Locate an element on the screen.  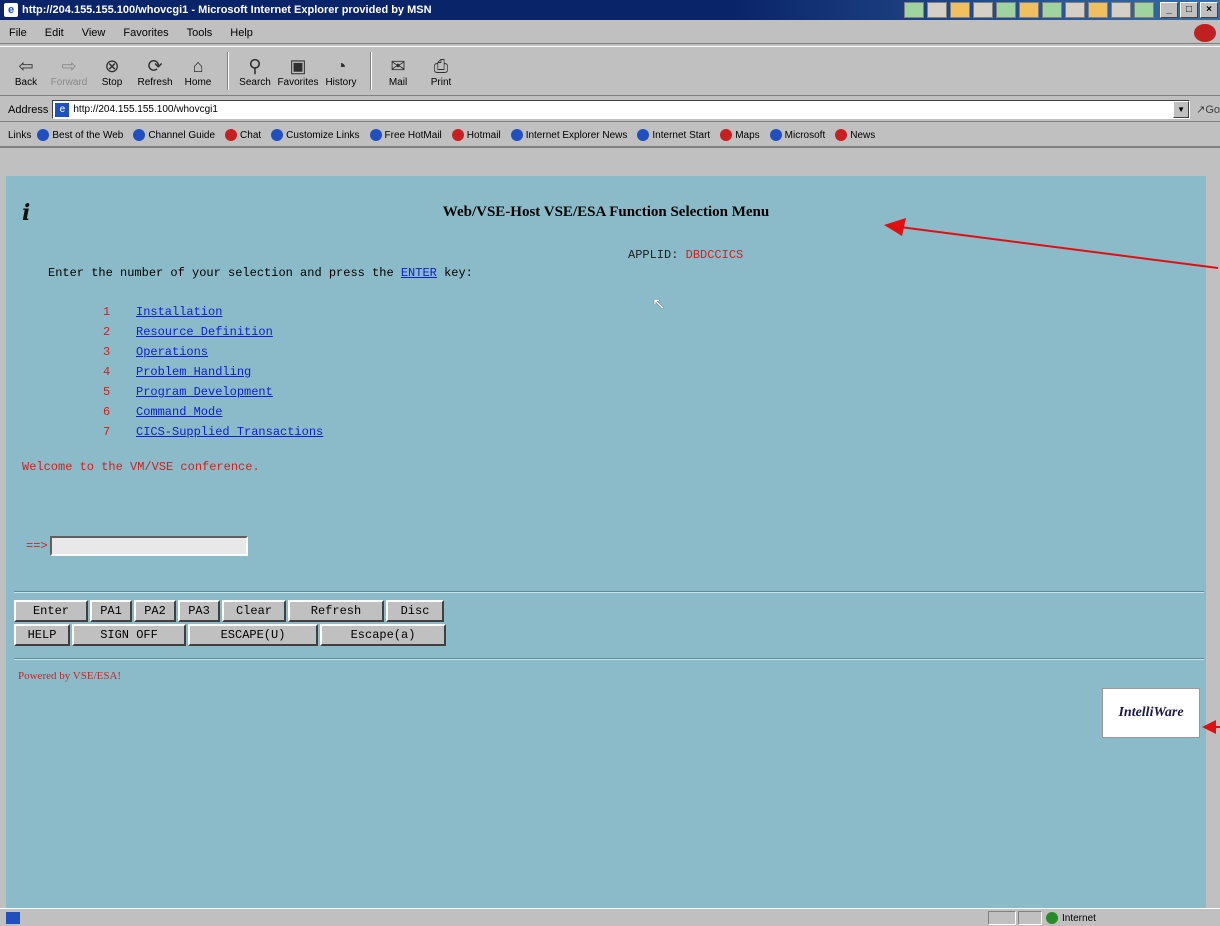
divider is located at coordinates (609, 592).